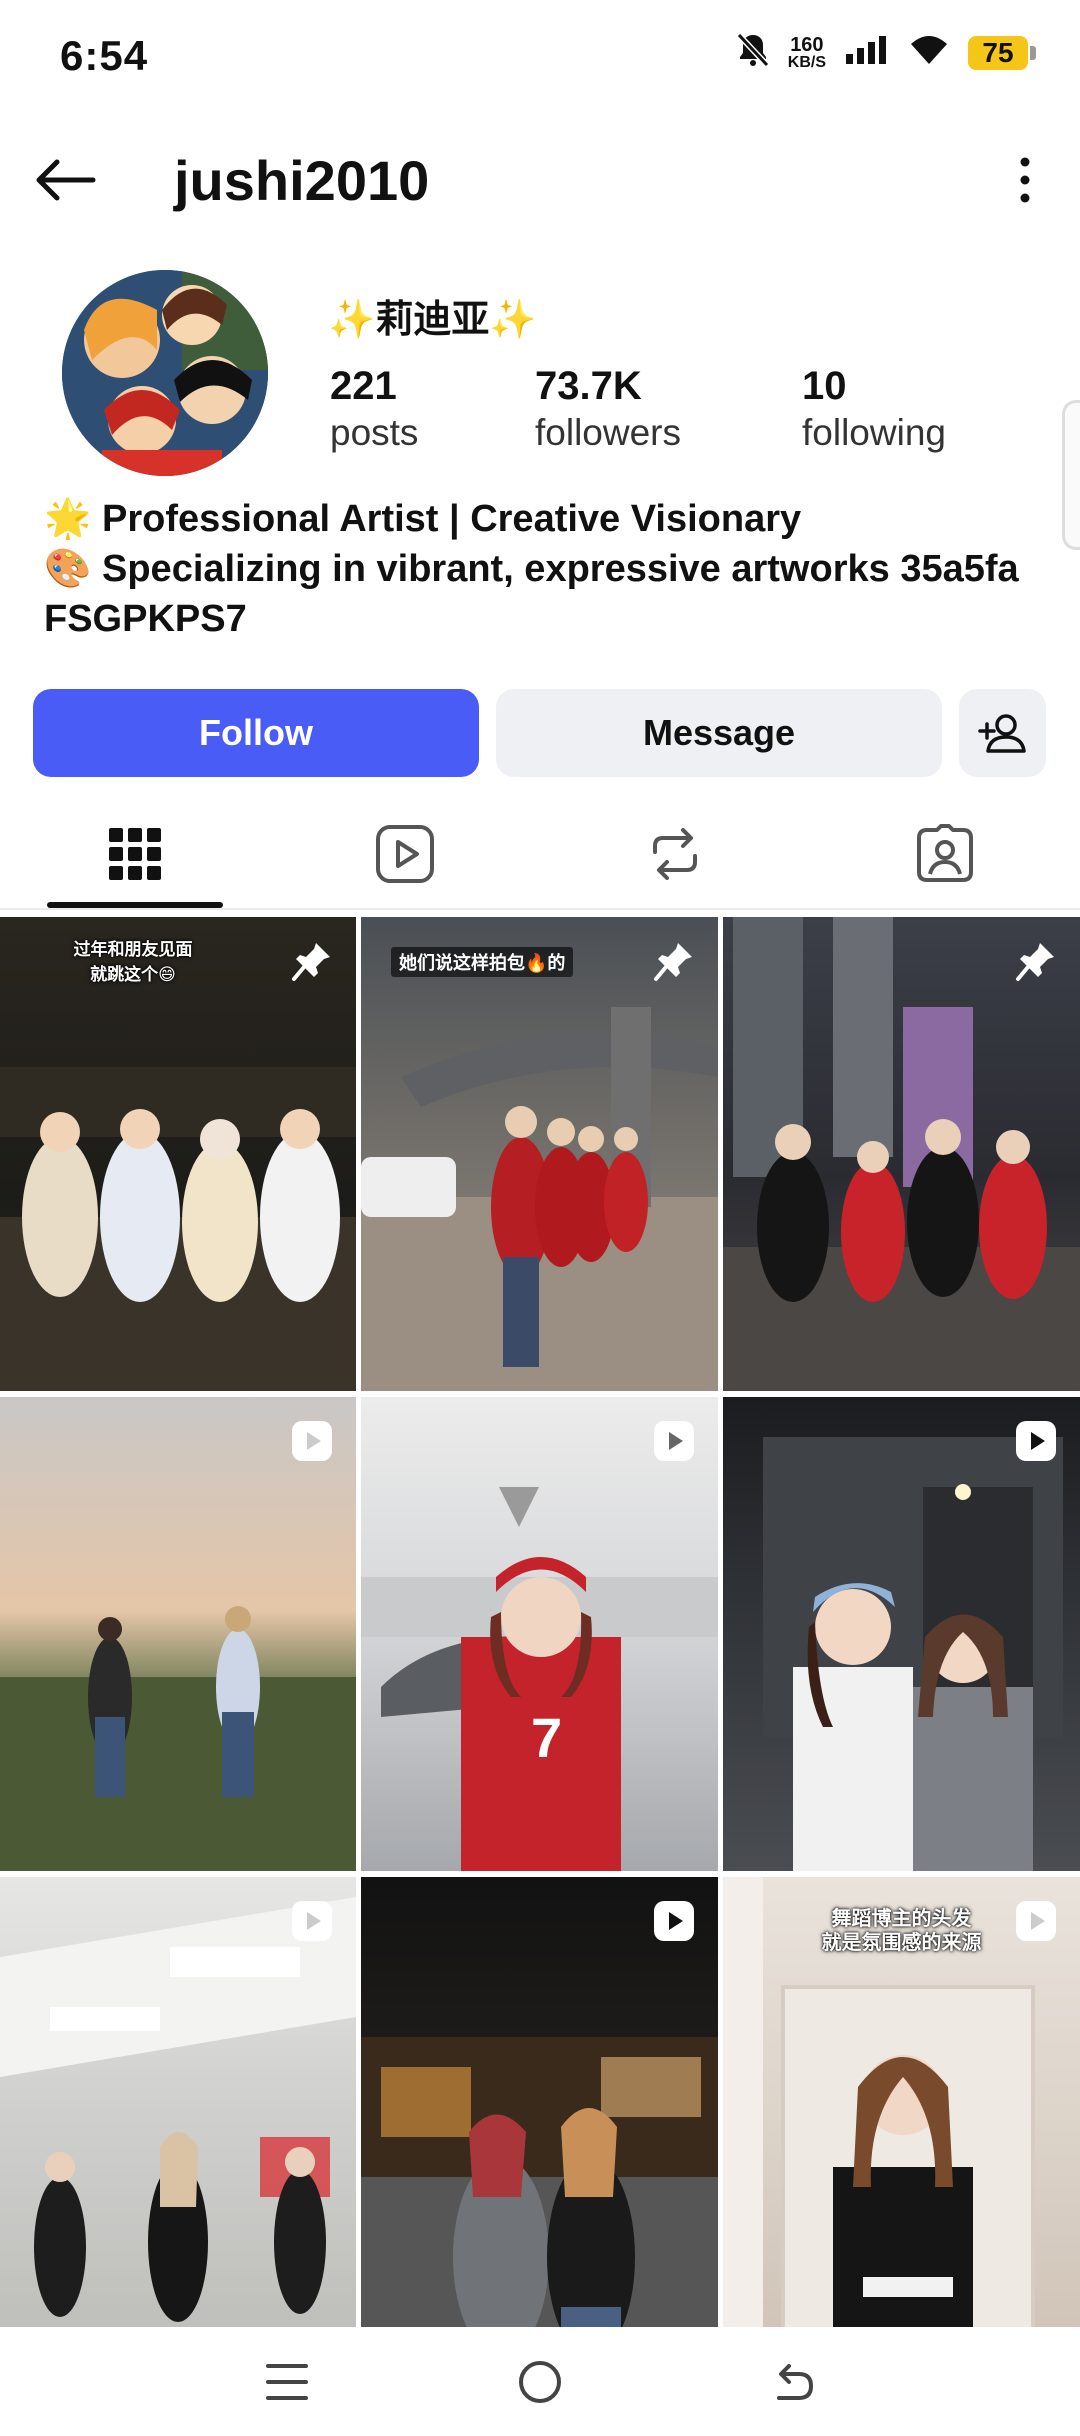 This screenshot has height=2436, width=1080. Describe the element at coordinates (145, 619) in the screenshot. I see `bio-text: FSGPKPS7` at that location.